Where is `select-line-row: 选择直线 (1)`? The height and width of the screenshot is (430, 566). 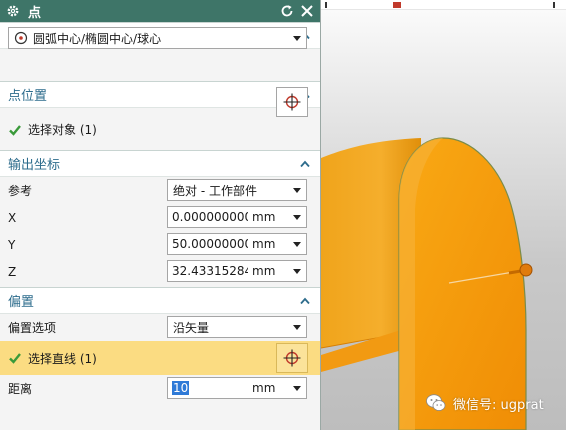 select-line-row: 选择直线 (1) is located at coordinates (160, 358).